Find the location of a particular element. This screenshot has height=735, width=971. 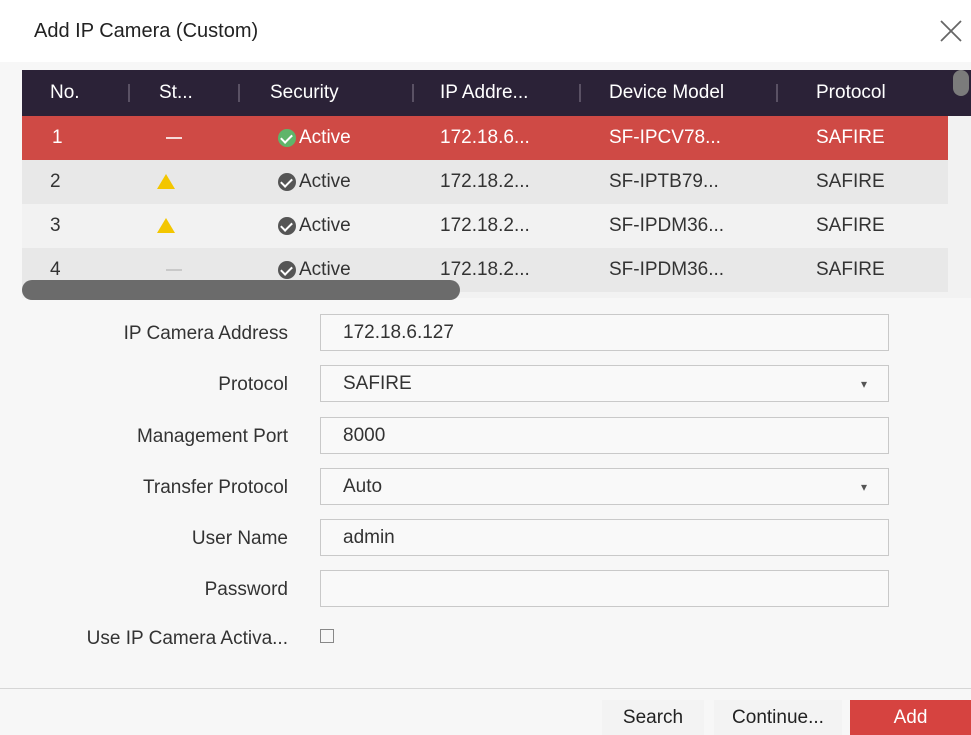

close-icon is located at coordinates (951, 31).